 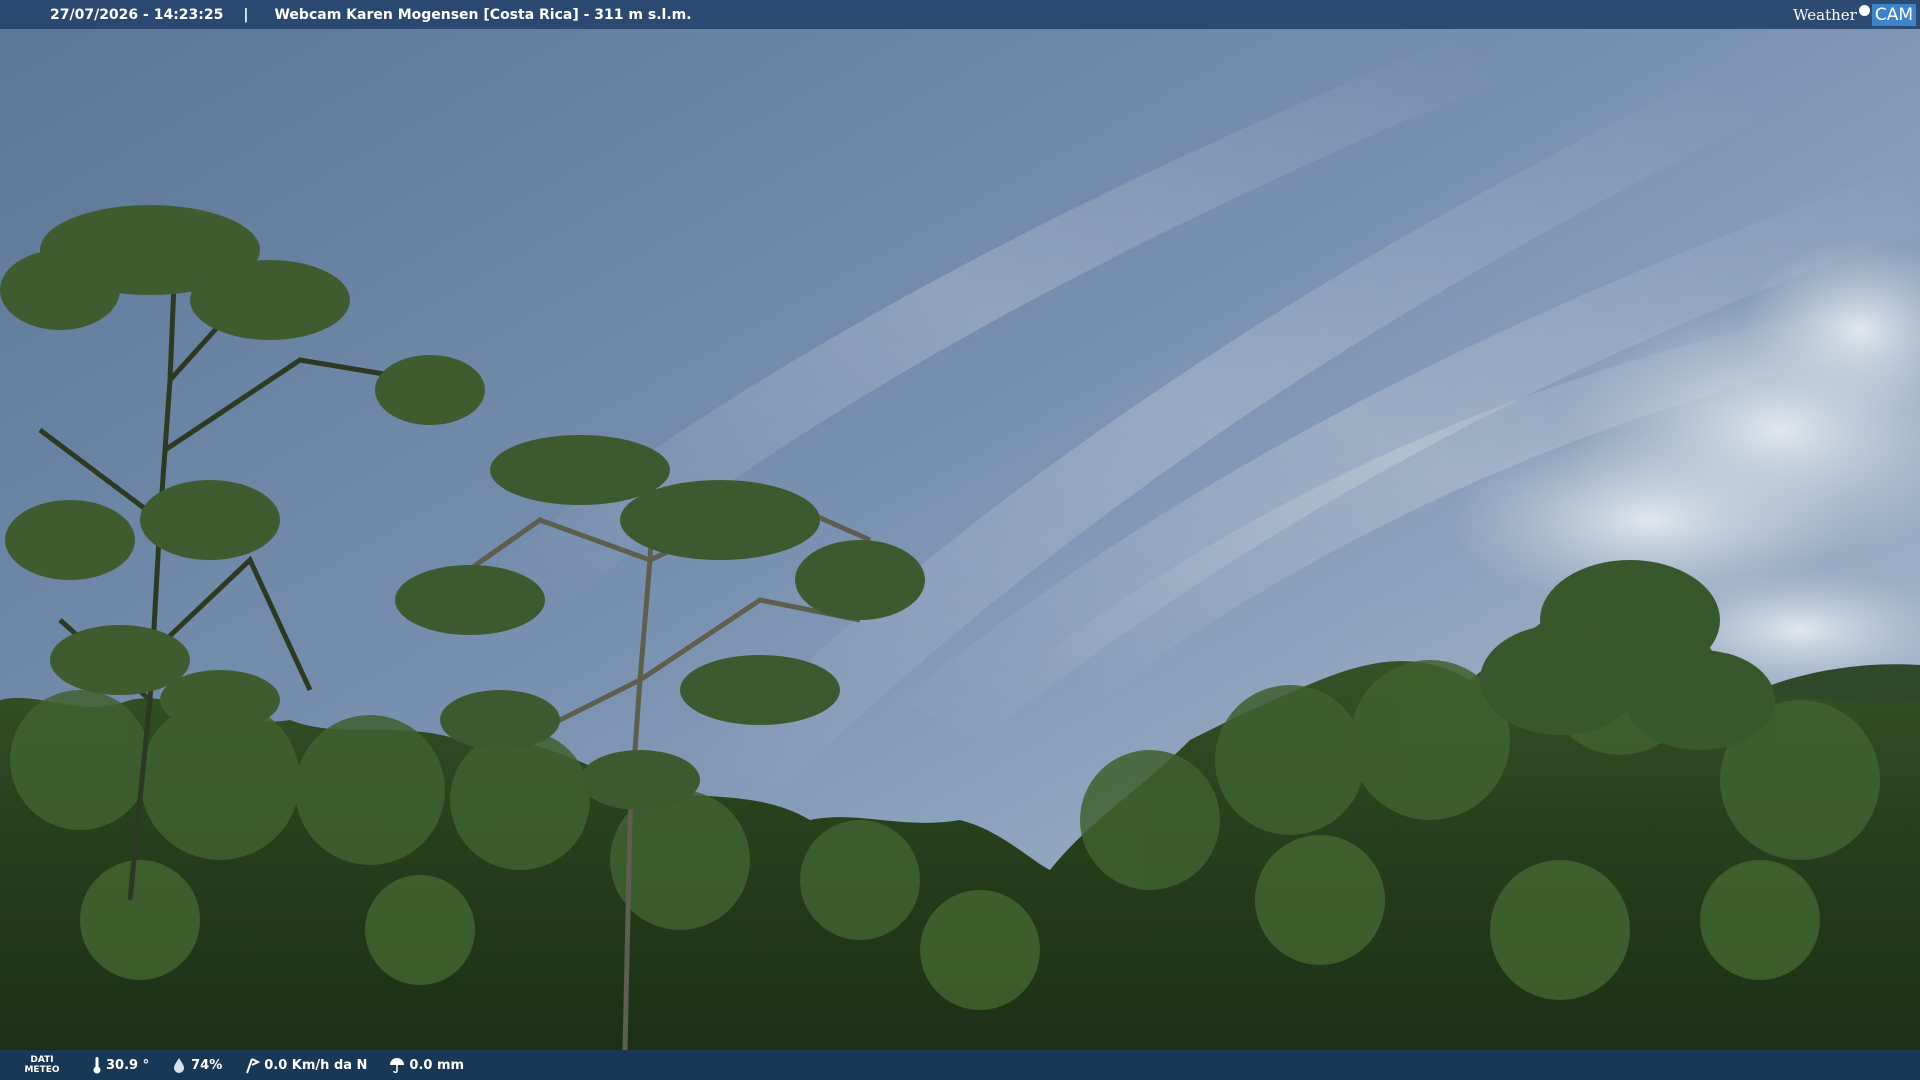 I want to click on weather-data-label: DATI METEO, so click(x=42, y=1065).